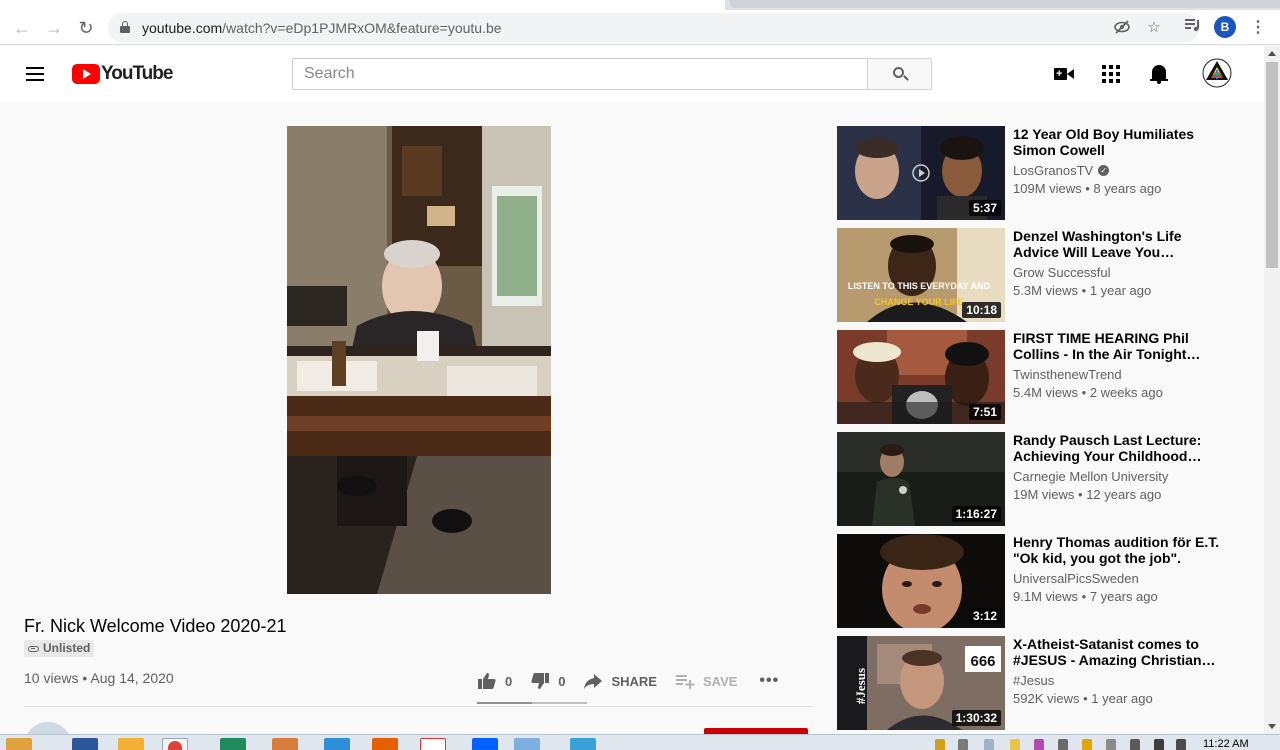  What do you see at coordinates (494, 681) in the screenshot?
I see `like-button: 0` at bounding box center [494, 681].